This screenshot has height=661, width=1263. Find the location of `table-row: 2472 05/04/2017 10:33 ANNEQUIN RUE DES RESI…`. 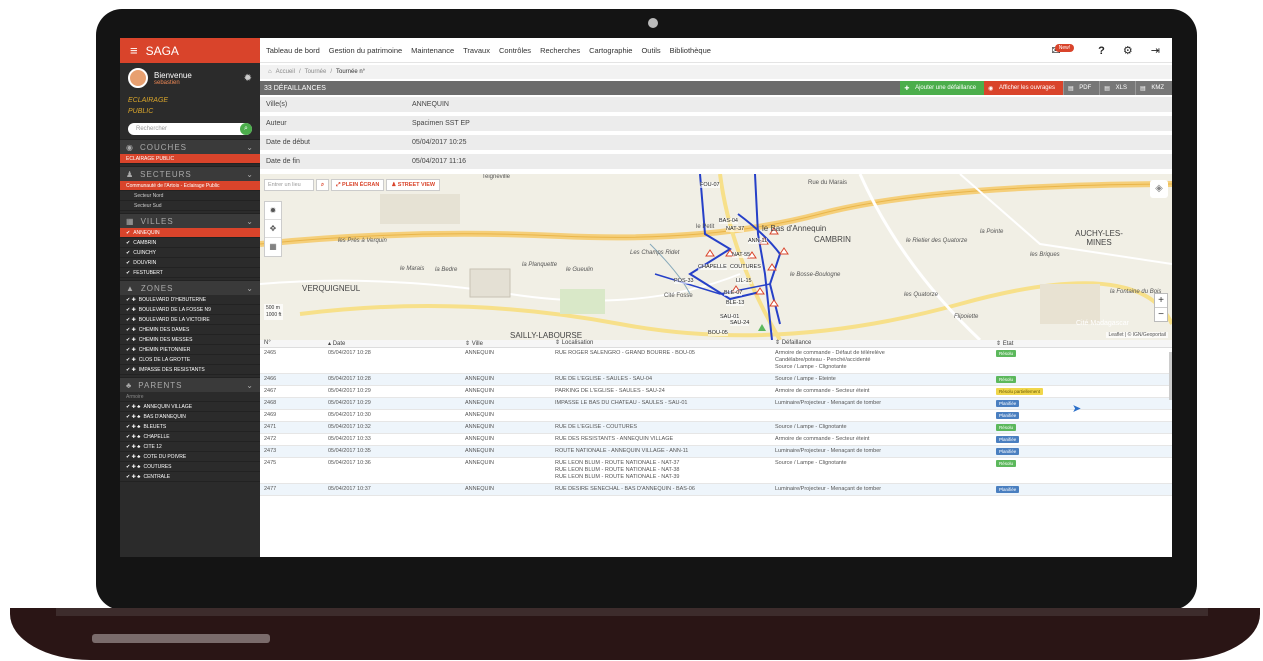

table-row: 2472 05/04/2017 10:33 ANNEQUIN RUE DES RESI… is located at coordinates (716, 440).